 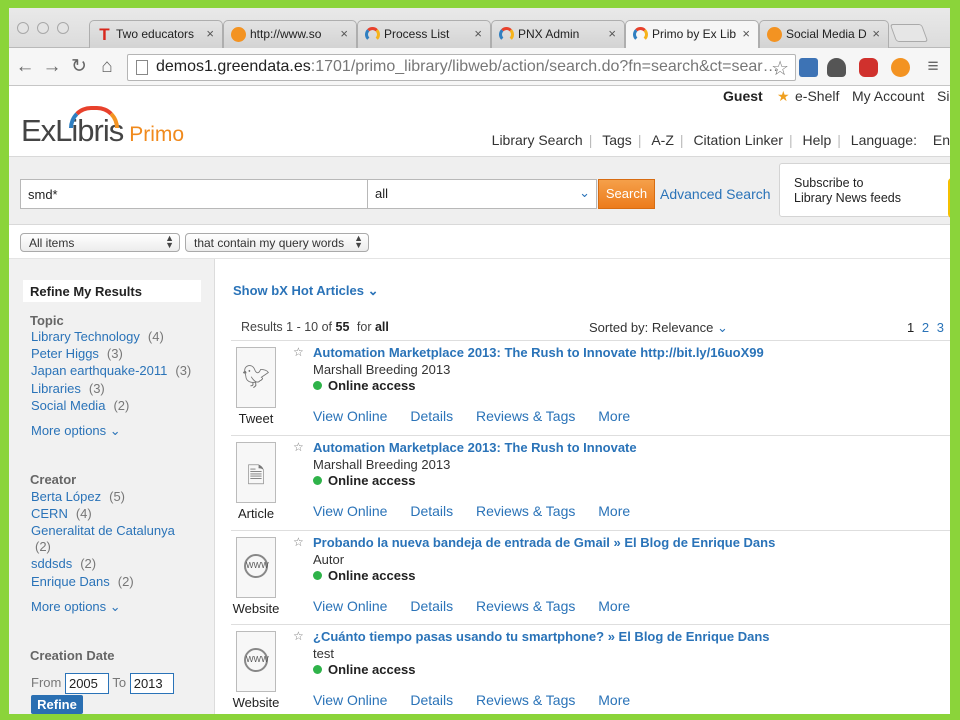 What do you see at coordinates (626, 194) in the screenshot?
I see `search-button: Search` at bounding box center [626, 194].